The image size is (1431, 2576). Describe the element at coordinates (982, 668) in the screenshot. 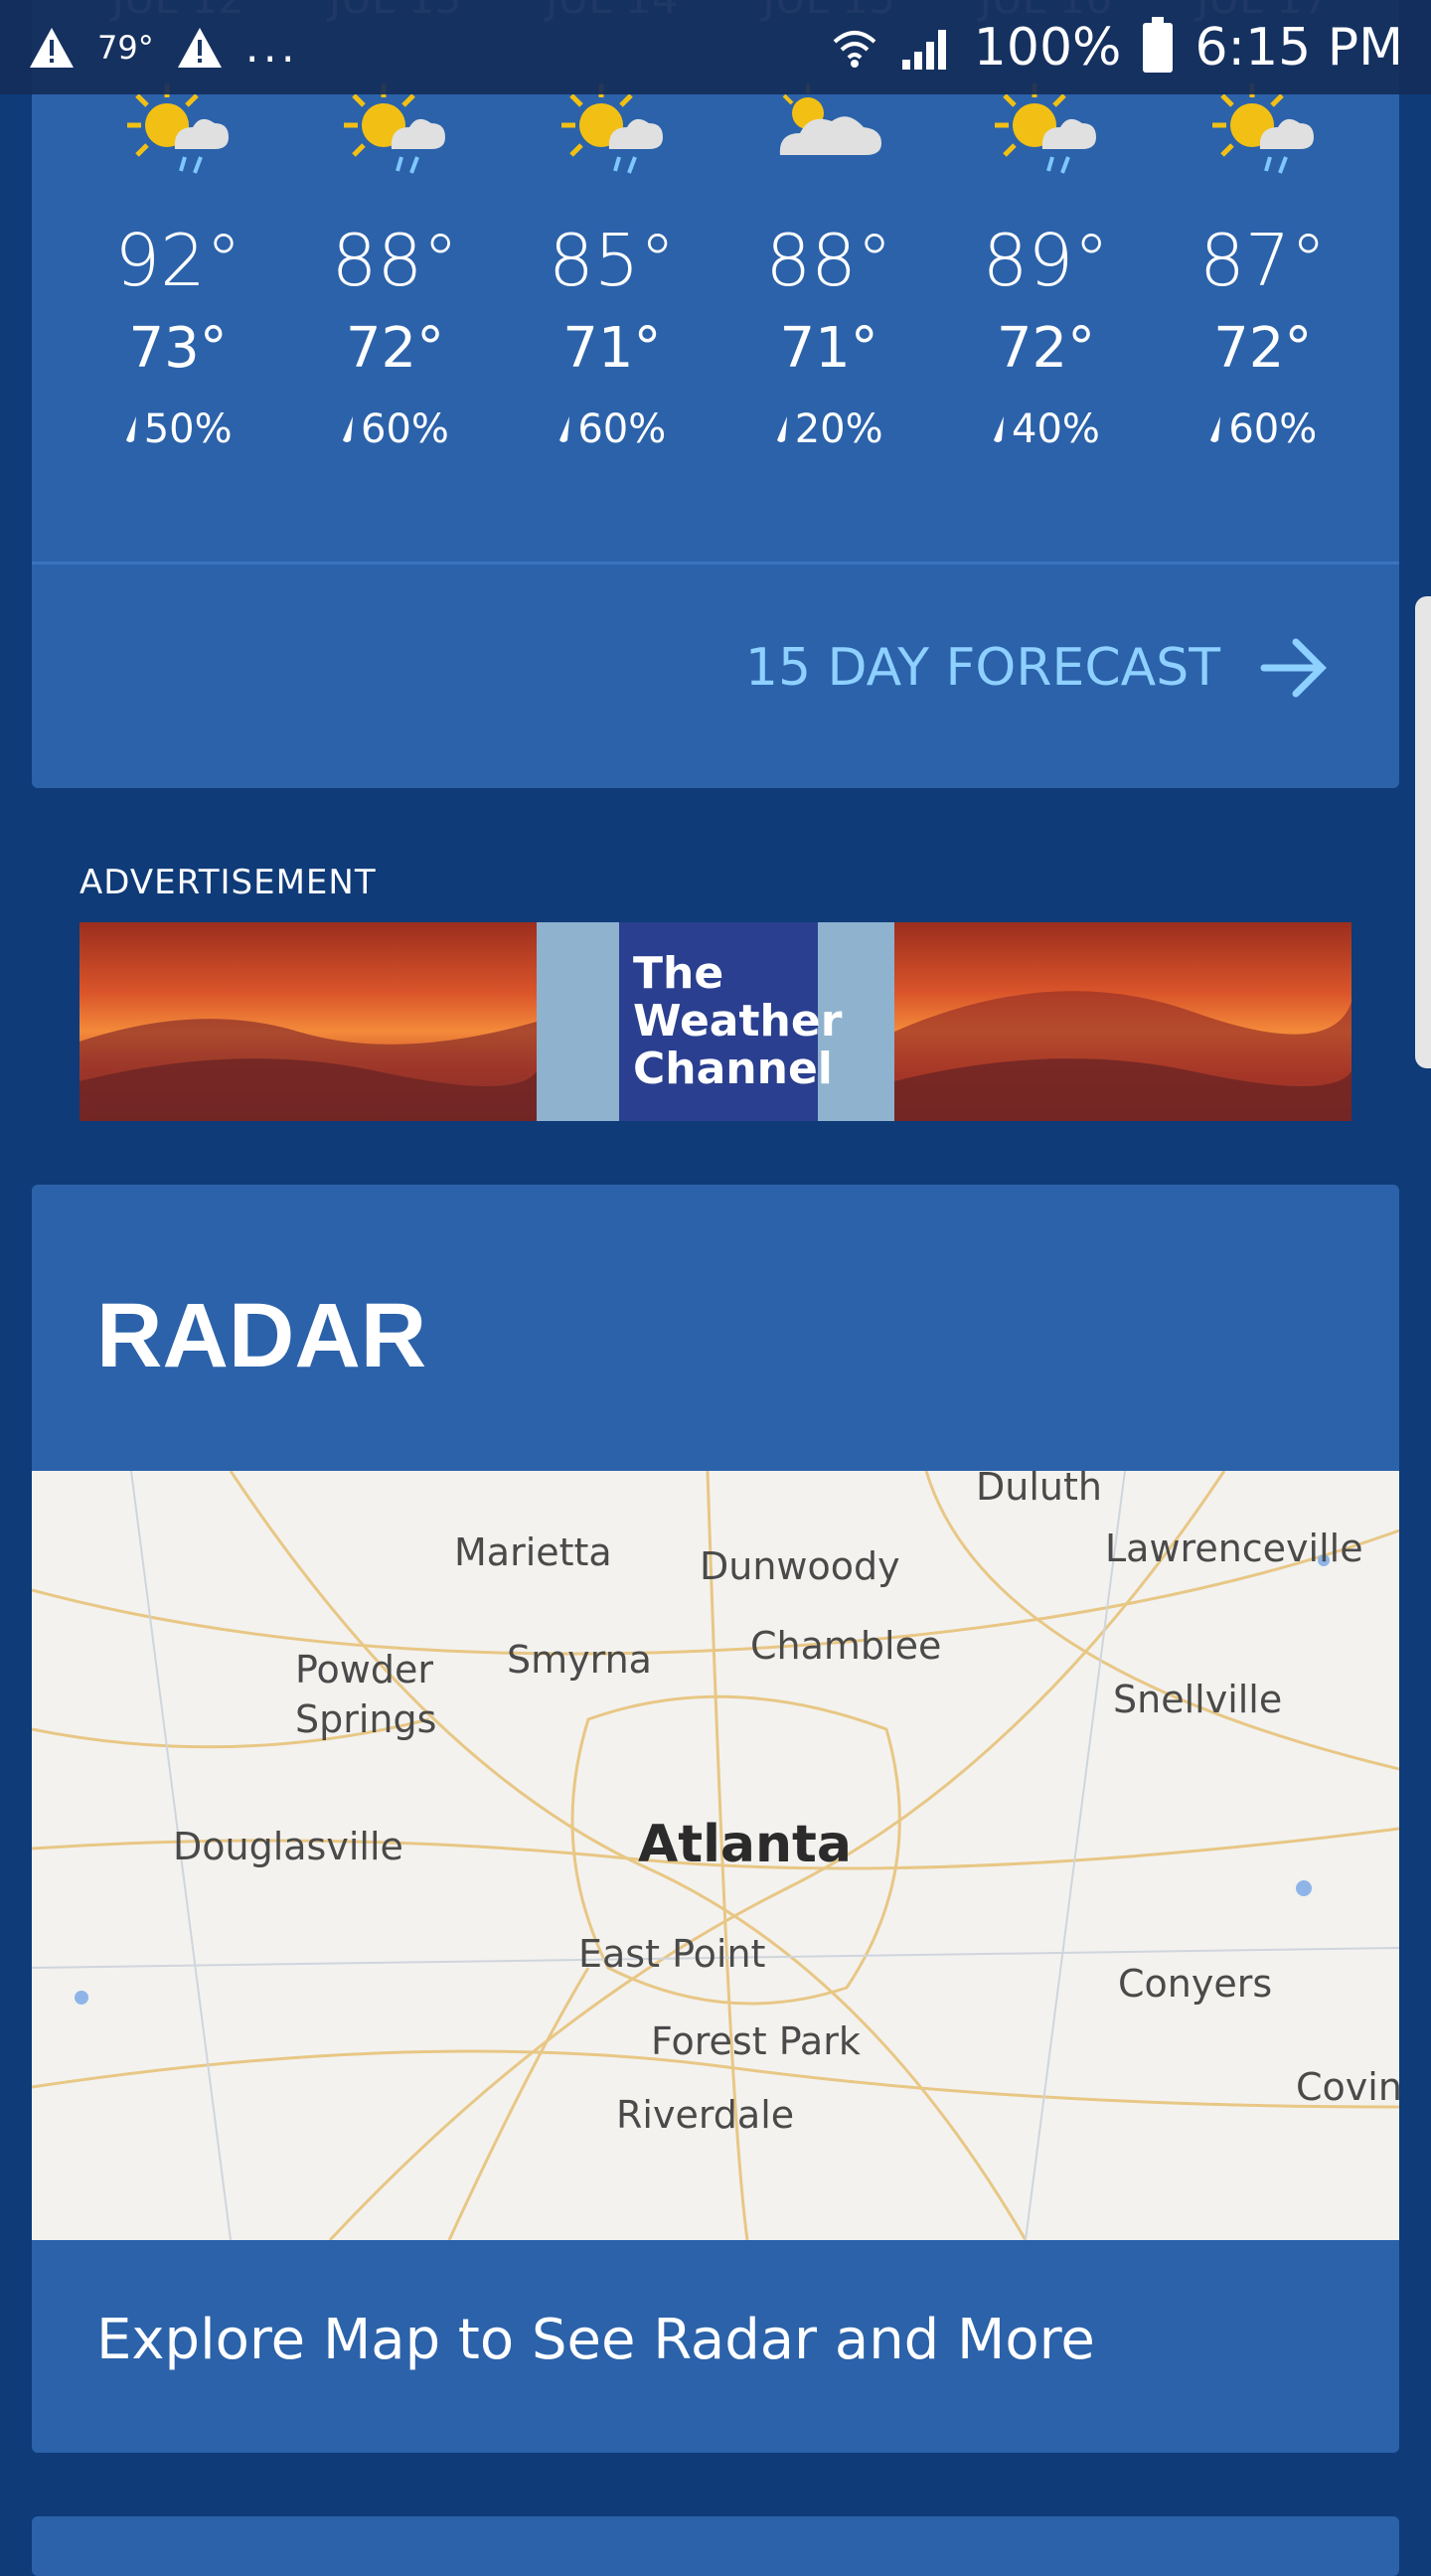

I see `fifteen-day-forecast-label: 15 DAY FORECAST` at that location.